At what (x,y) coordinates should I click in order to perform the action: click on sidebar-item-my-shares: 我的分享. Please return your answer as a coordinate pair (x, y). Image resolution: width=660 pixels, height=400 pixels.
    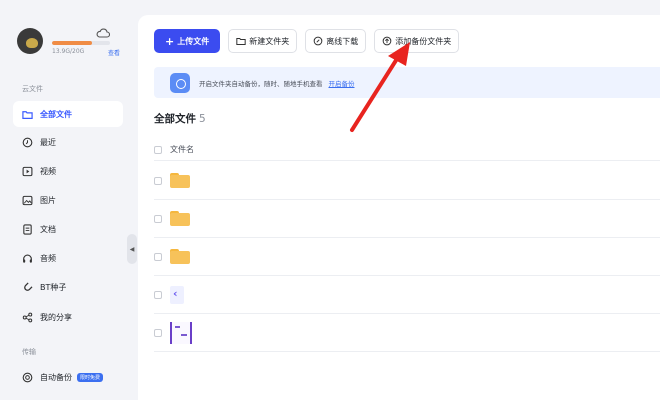
    Looking at the image, I should click on (68, 317).